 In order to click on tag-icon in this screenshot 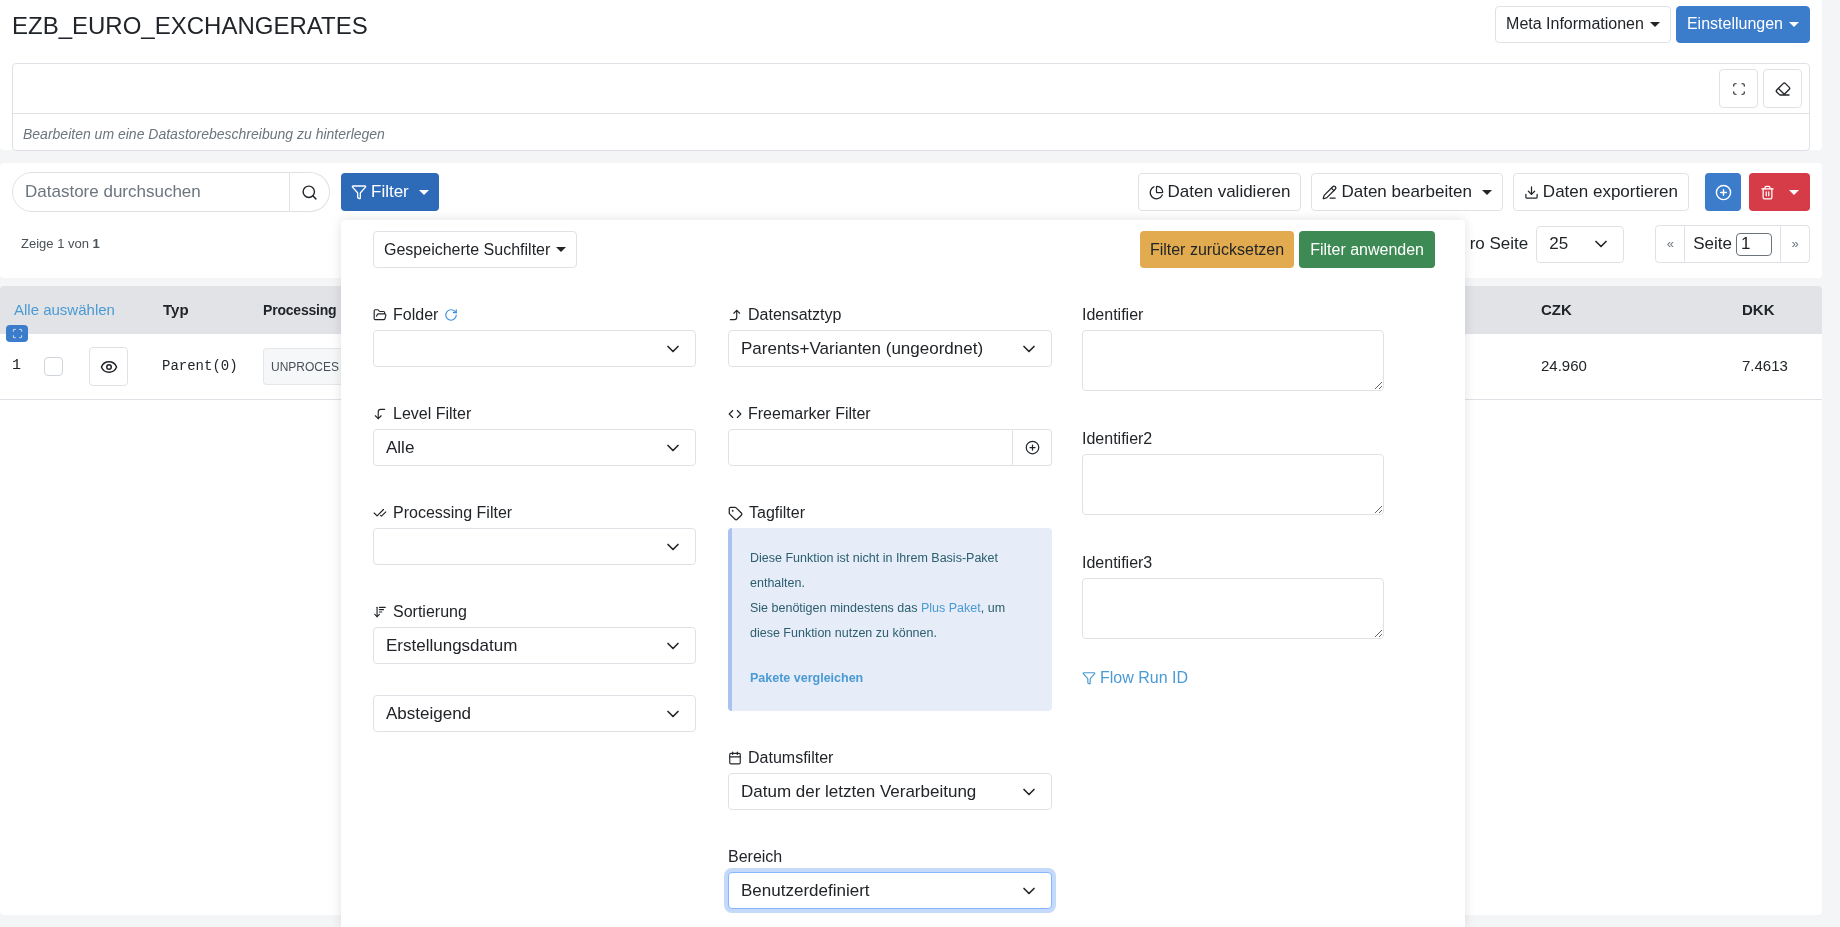, I will do `click(735, 513)`.